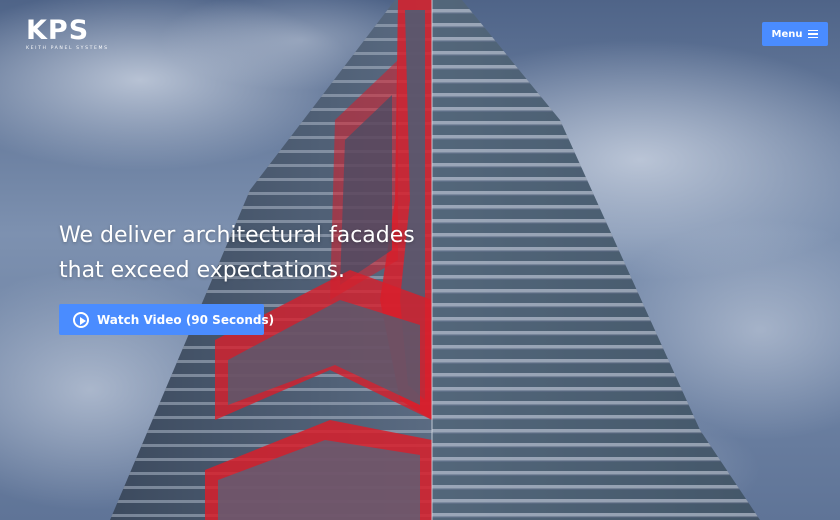 Image resolution: width=840 pixels, height=520 pixels. What do you see at coordinates (787, 34) in the screenshot?
I see `menu-label: Menu` at bounding box center [787, 34].